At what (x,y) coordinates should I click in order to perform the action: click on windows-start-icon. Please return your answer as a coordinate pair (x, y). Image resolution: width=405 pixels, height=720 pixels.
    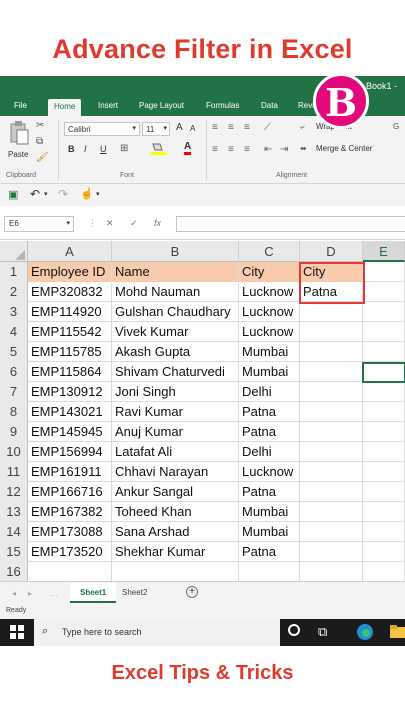
    Looking at the image, I should click on (17, 633).